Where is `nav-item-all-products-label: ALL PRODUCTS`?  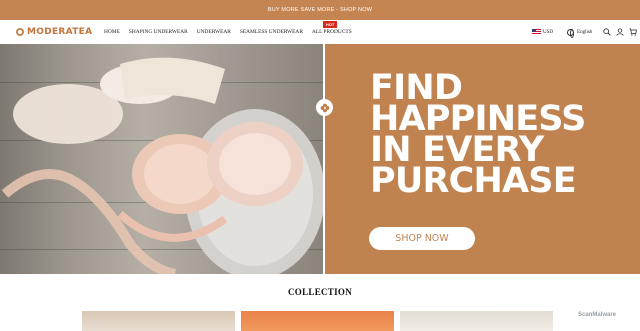
nav-item-all-products-label: ALL PRODUCTS is located at coordinates (331, 32).